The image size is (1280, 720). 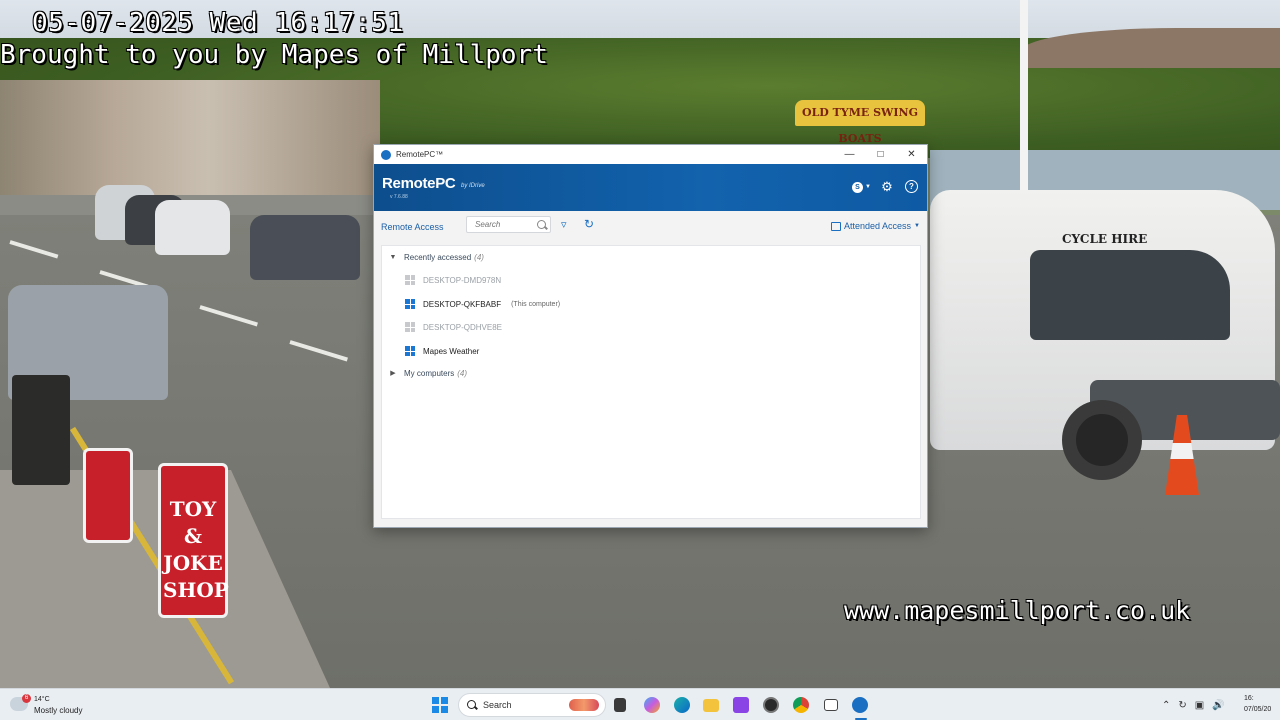 I want to click on twitch-icon, so click(x=741, y=705).